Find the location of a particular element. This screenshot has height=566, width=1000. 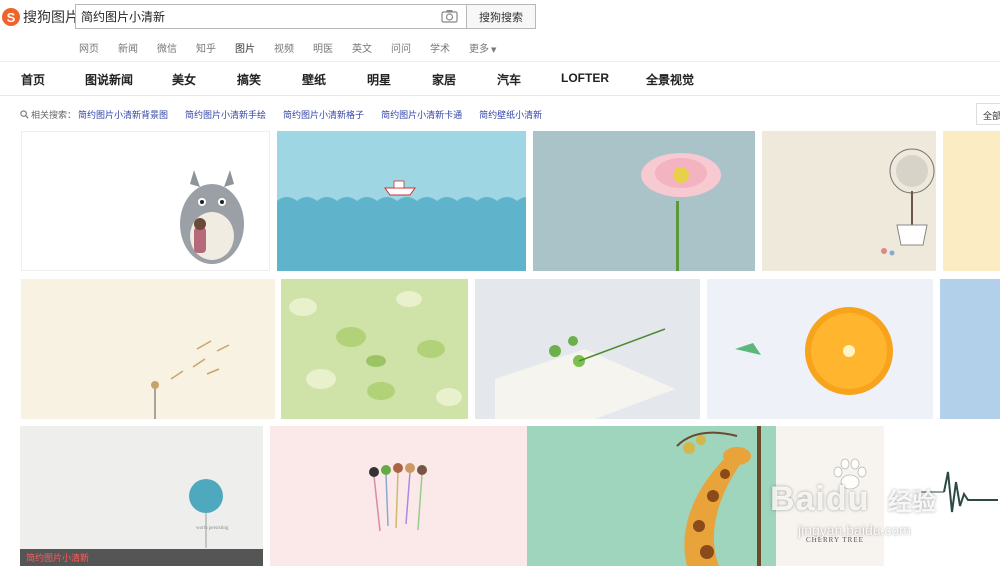

image-tree-pot is located at coordinates (849, 201).